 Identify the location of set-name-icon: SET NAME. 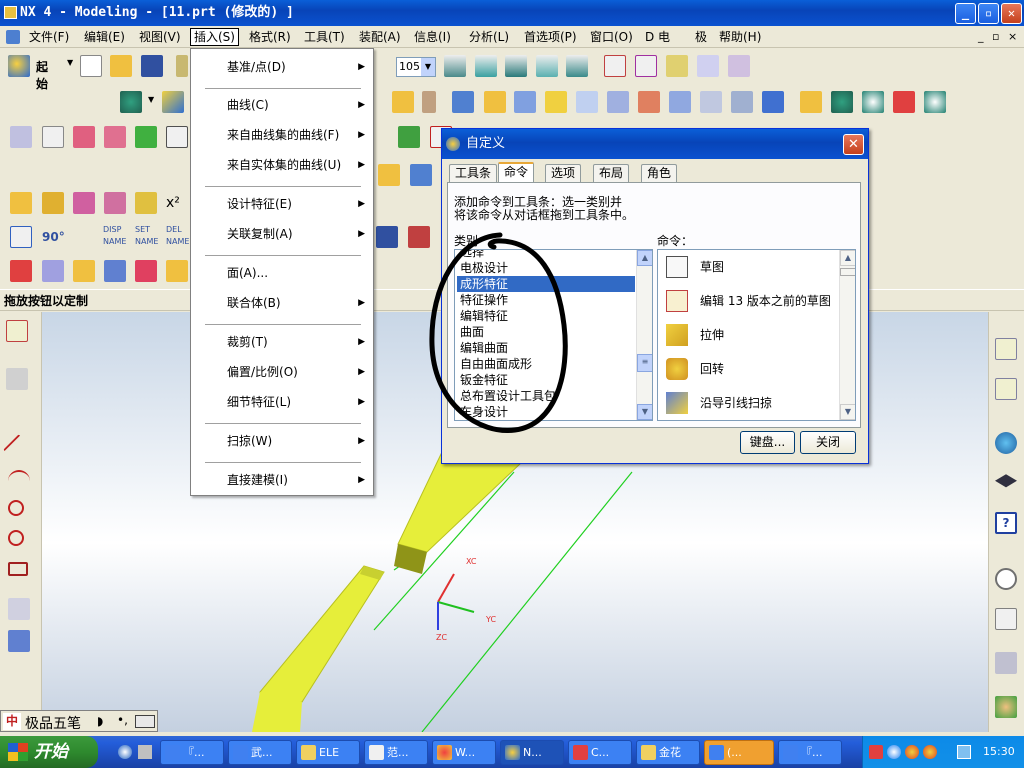
(150, 235).